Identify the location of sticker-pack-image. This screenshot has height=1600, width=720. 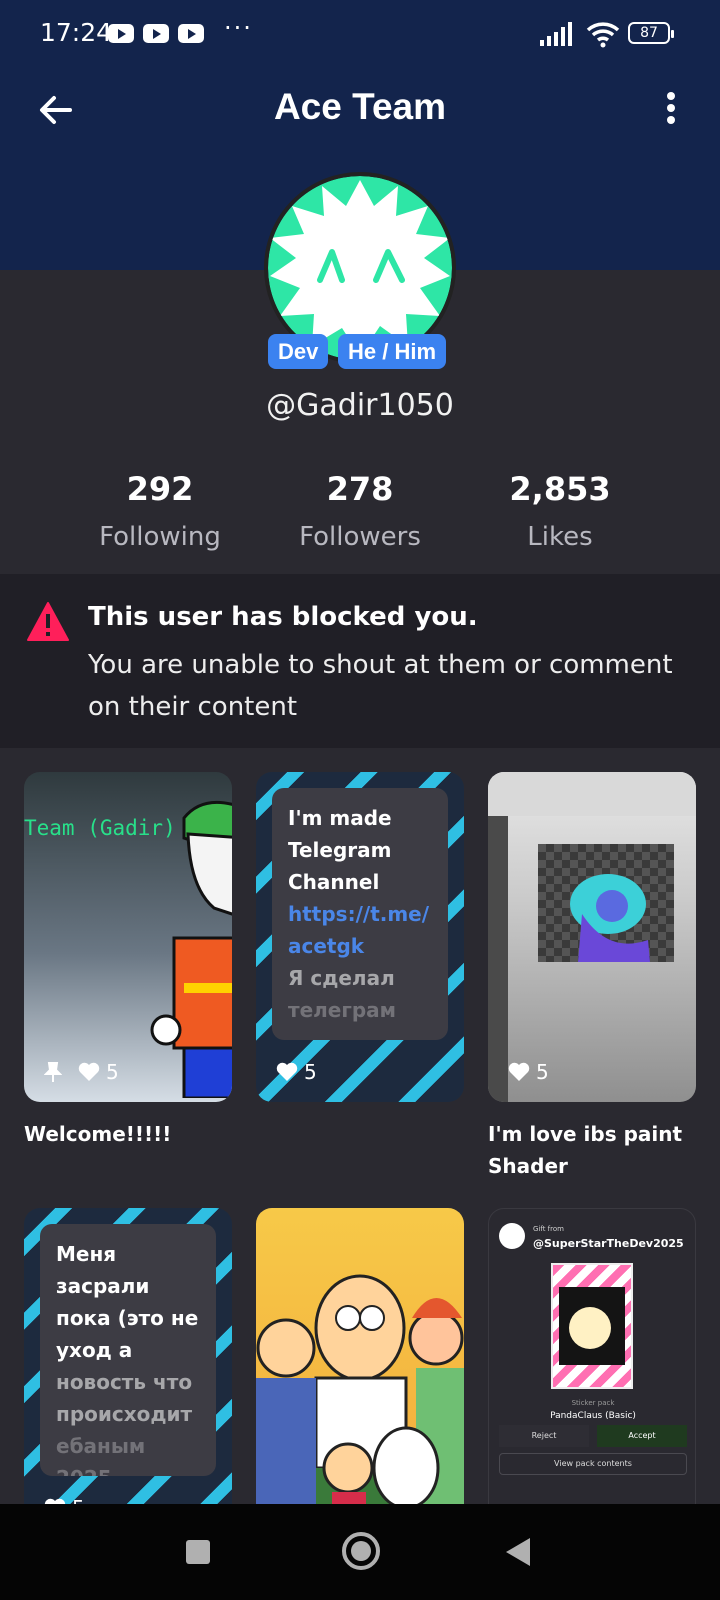
(592, 1326).